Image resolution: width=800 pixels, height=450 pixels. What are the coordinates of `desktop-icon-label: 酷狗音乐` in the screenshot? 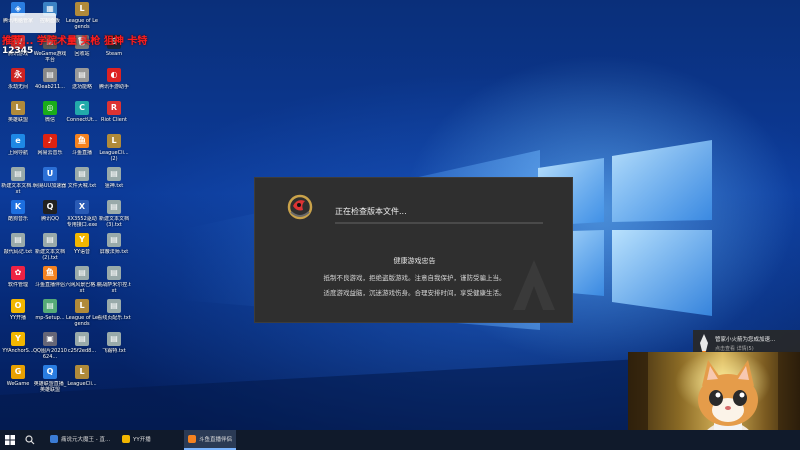 It's located at (17, 219).